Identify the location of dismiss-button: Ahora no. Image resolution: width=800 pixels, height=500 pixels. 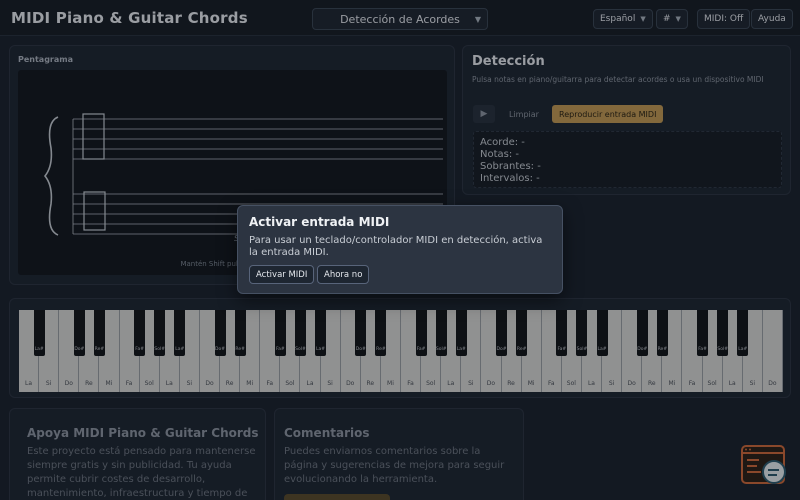
(343, 274).